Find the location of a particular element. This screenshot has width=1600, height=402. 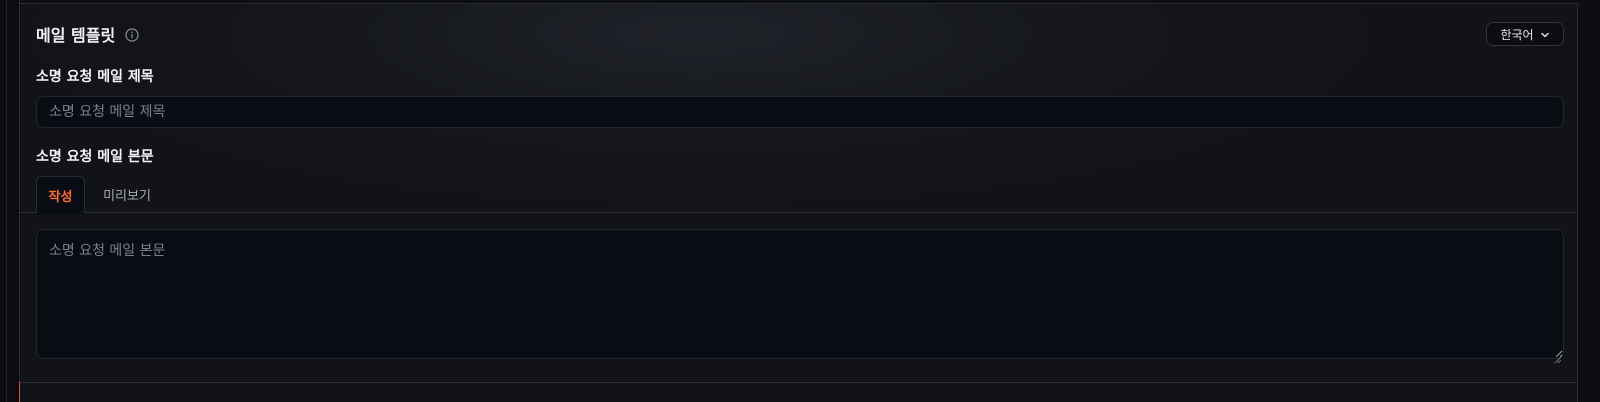

section-title: 메일 템플릿 is located at coordinates (76, 35).